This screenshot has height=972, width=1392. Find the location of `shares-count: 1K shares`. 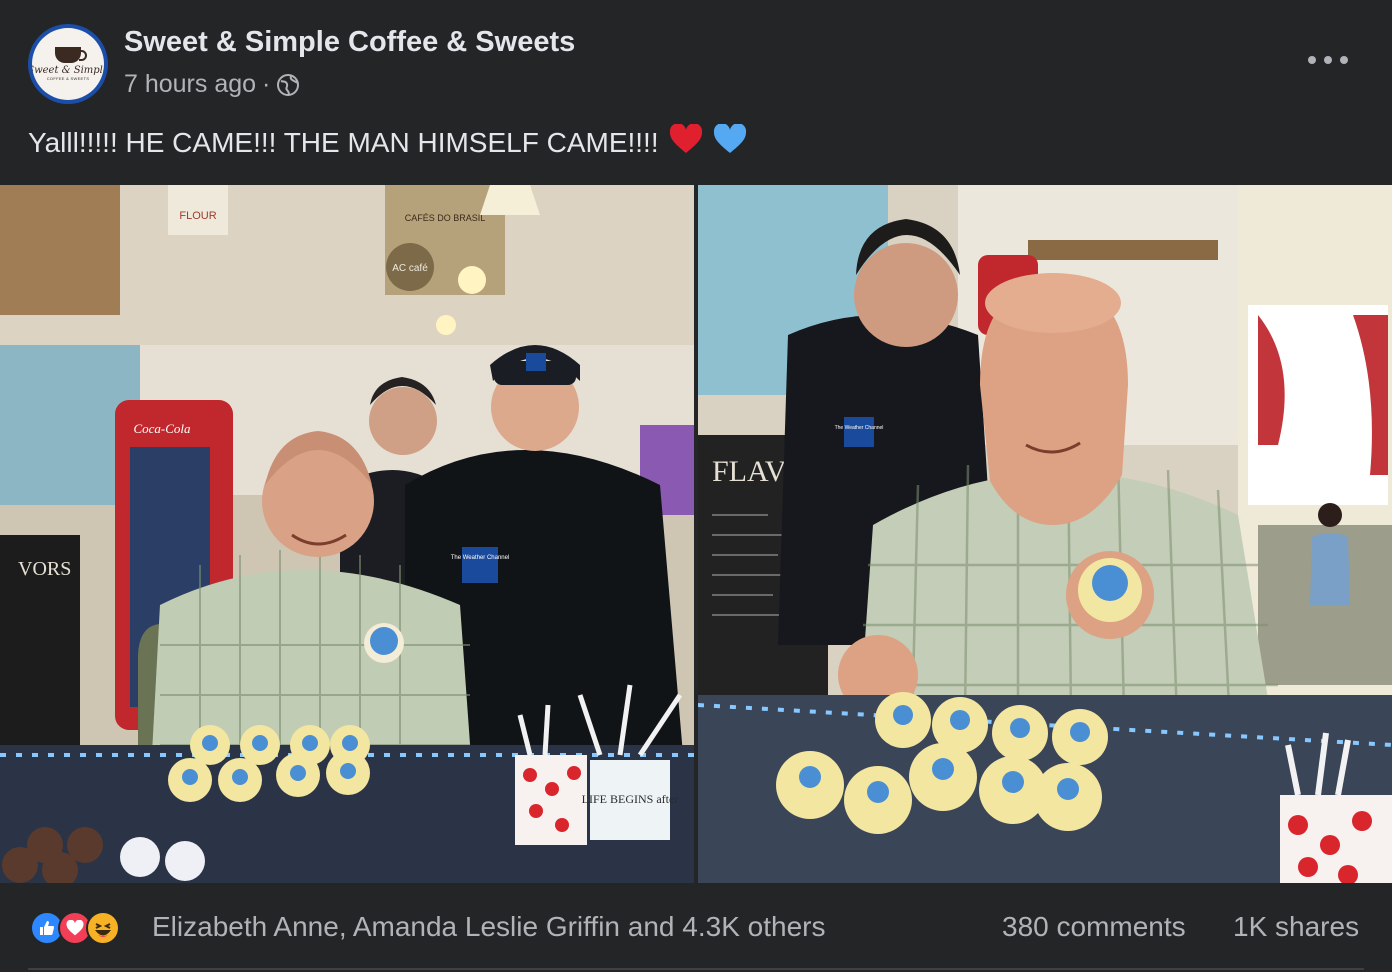

shares-count: 1K shares is located at coordinates (1296, 927).